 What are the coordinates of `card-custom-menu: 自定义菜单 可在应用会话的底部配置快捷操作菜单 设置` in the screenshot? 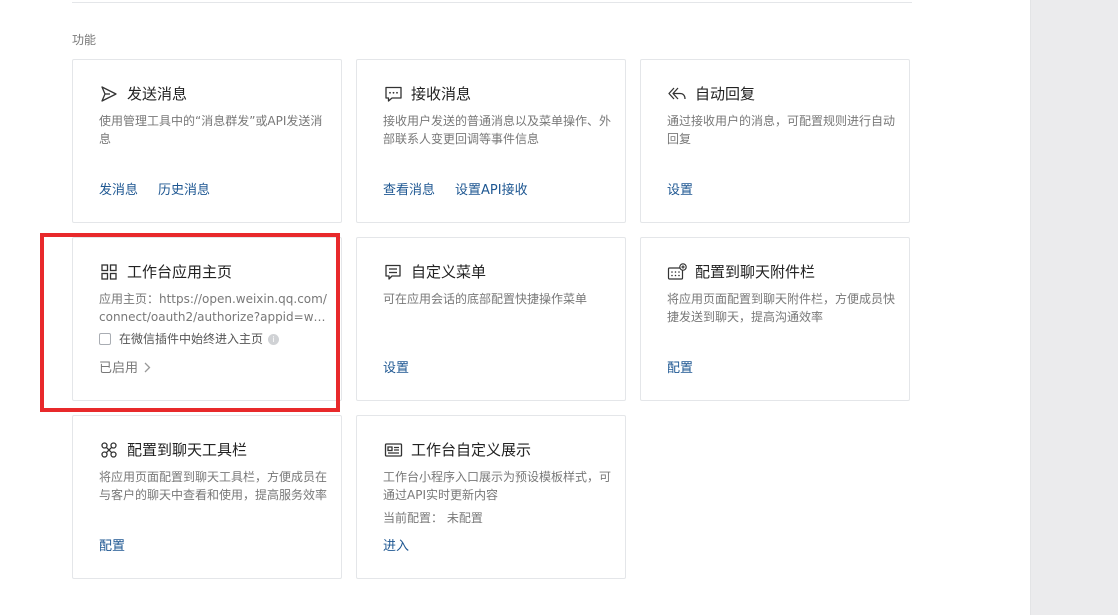 It's located at (491, 319).